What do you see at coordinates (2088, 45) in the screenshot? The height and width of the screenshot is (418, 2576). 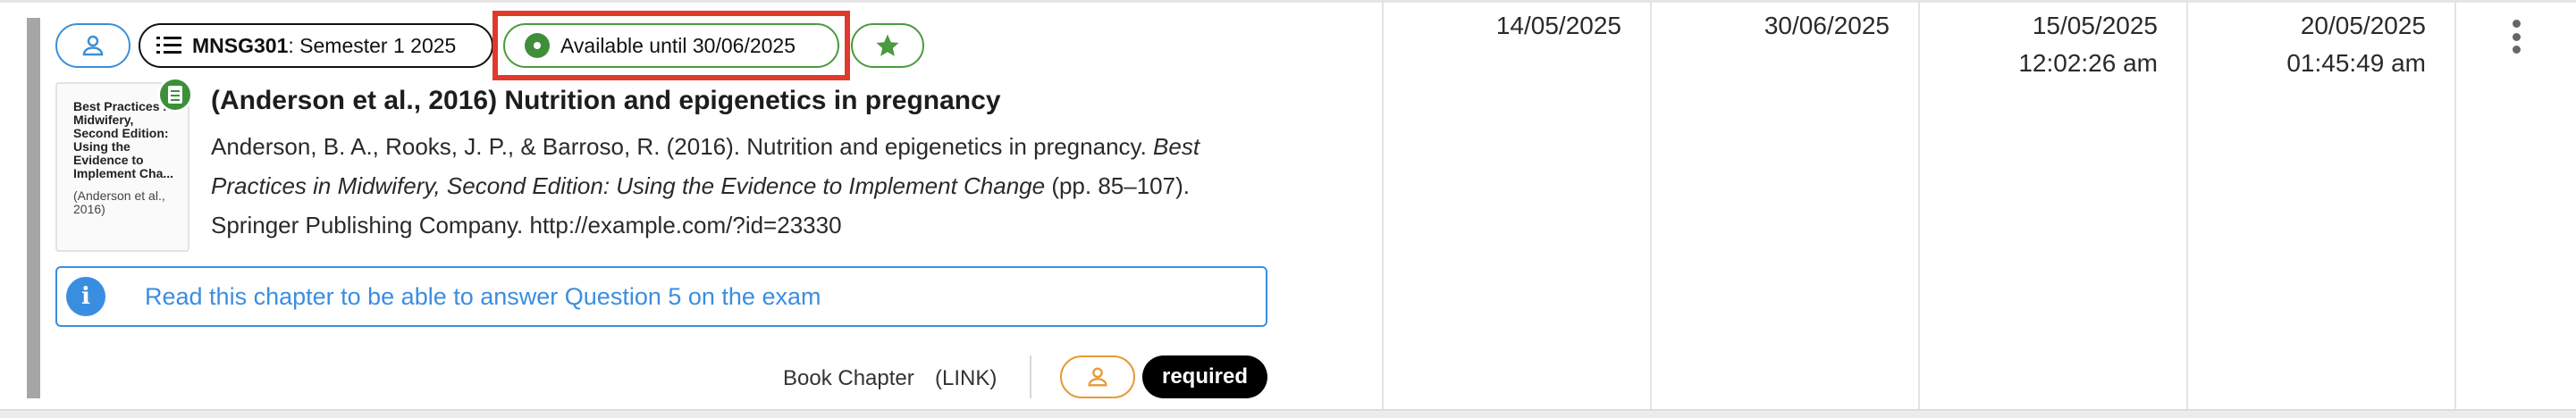 I see `date-cell-3: 15/05/2025 12:02:26 am` at bounding box center [2088, 45].